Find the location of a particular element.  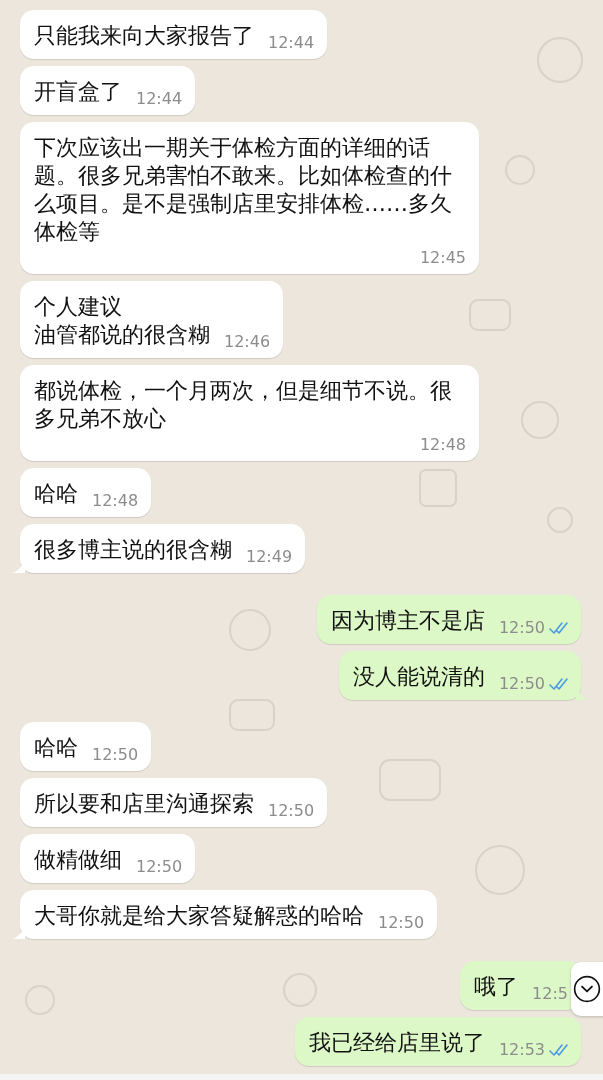

message-text: 很多博主说的很含糊 is located at coordinates (133, 550).